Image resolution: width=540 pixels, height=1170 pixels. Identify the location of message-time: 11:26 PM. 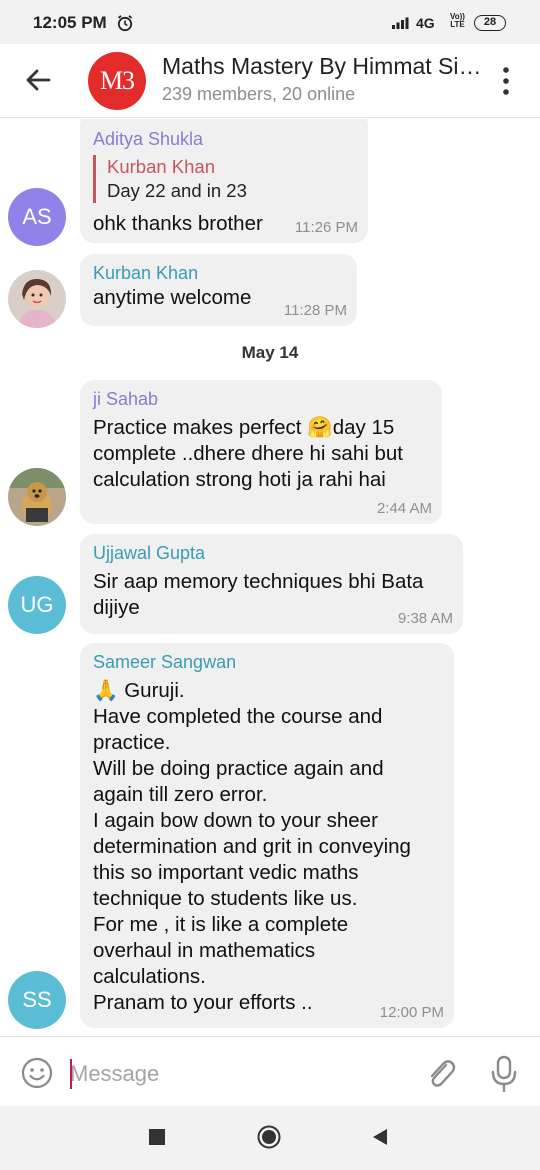
(326, 227).